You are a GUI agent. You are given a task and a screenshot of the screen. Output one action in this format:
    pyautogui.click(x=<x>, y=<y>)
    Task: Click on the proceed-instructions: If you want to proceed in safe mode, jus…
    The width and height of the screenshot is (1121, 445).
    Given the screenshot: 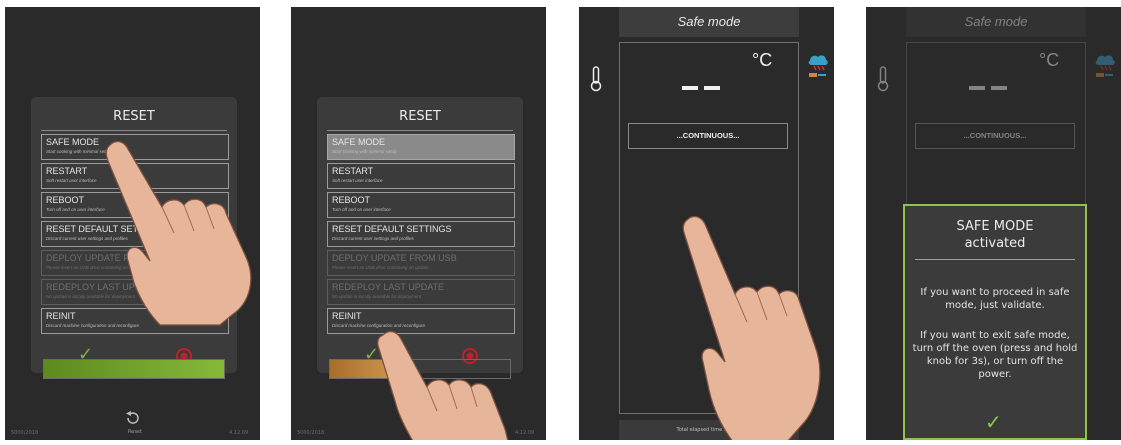 What is the action you would take?
    pyautogui.click(x=995, y=299)
    